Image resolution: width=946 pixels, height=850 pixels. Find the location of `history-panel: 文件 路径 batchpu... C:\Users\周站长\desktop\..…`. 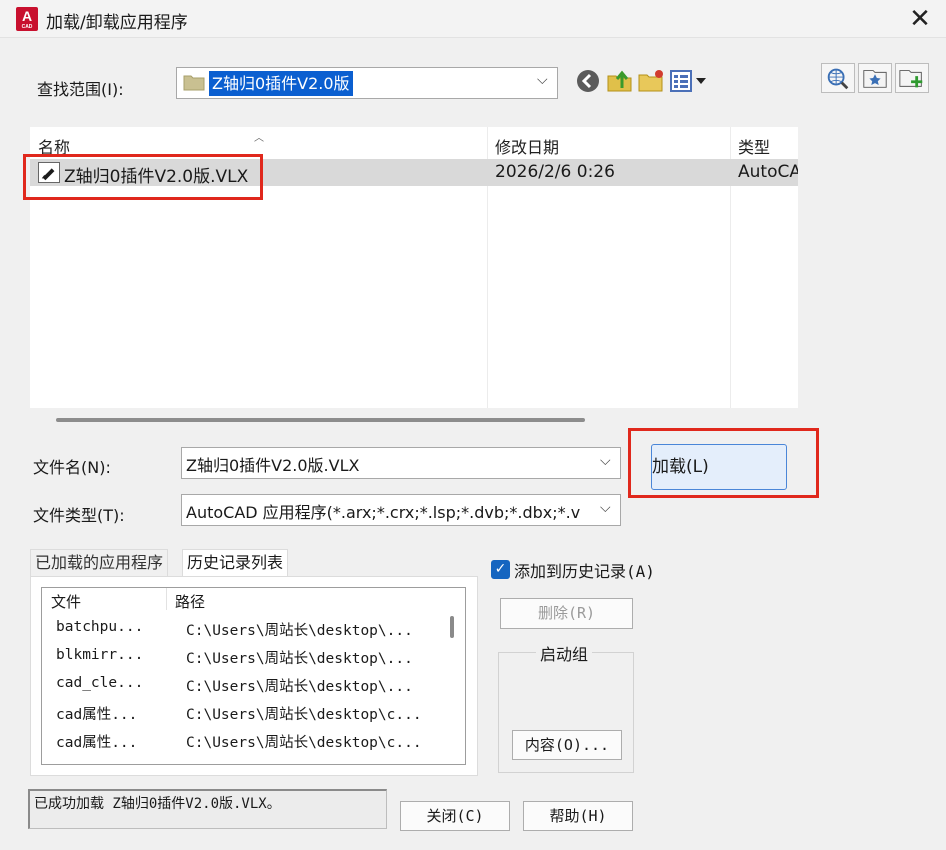

history-panel: 文件 路径 batchpu... C:\Users\周站长\desktop\..… is located at coordinates (254, 676).